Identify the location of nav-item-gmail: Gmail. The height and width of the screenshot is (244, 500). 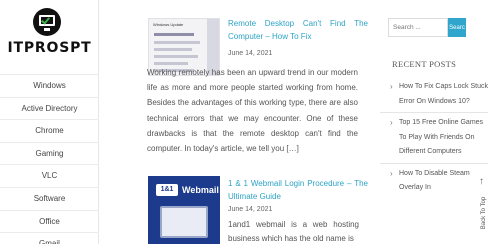
(49, 238).